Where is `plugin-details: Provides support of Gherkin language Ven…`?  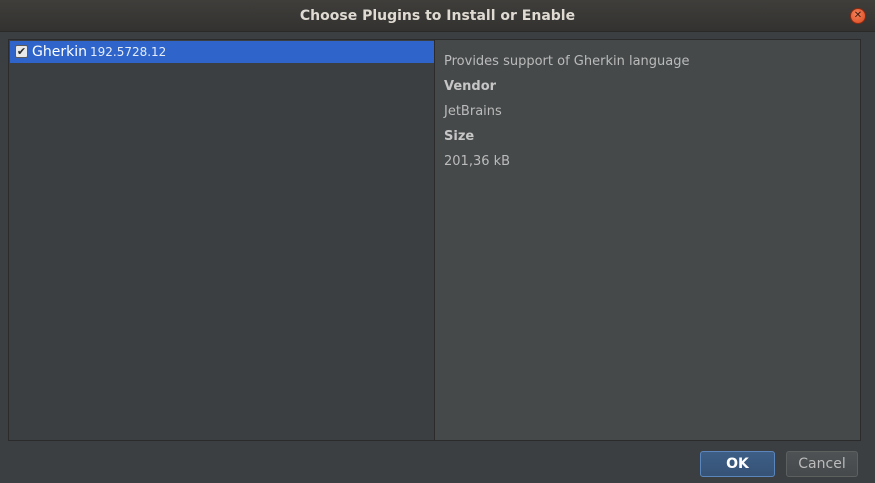
plugin-details: Provides support of Gherkin language Ven… is located at coordinates (566, 111).